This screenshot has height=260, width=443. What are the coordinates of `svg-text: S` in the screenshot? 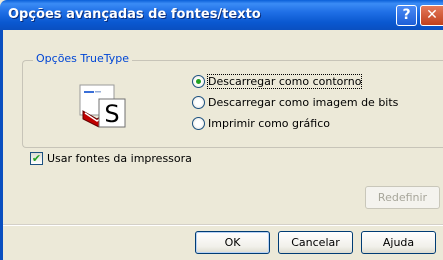 It's located at (111, 114).